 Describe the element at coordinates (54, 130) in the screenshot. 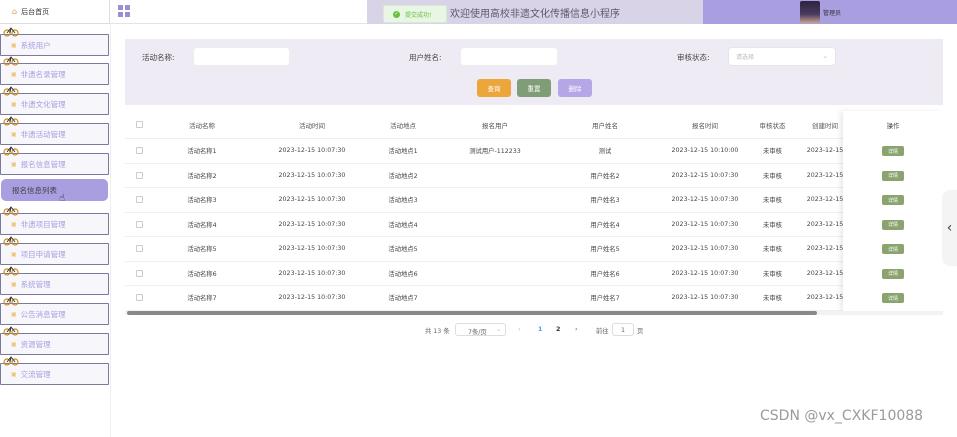

I see `sidebar-item: ▣ 非遗活动管理` at that location.